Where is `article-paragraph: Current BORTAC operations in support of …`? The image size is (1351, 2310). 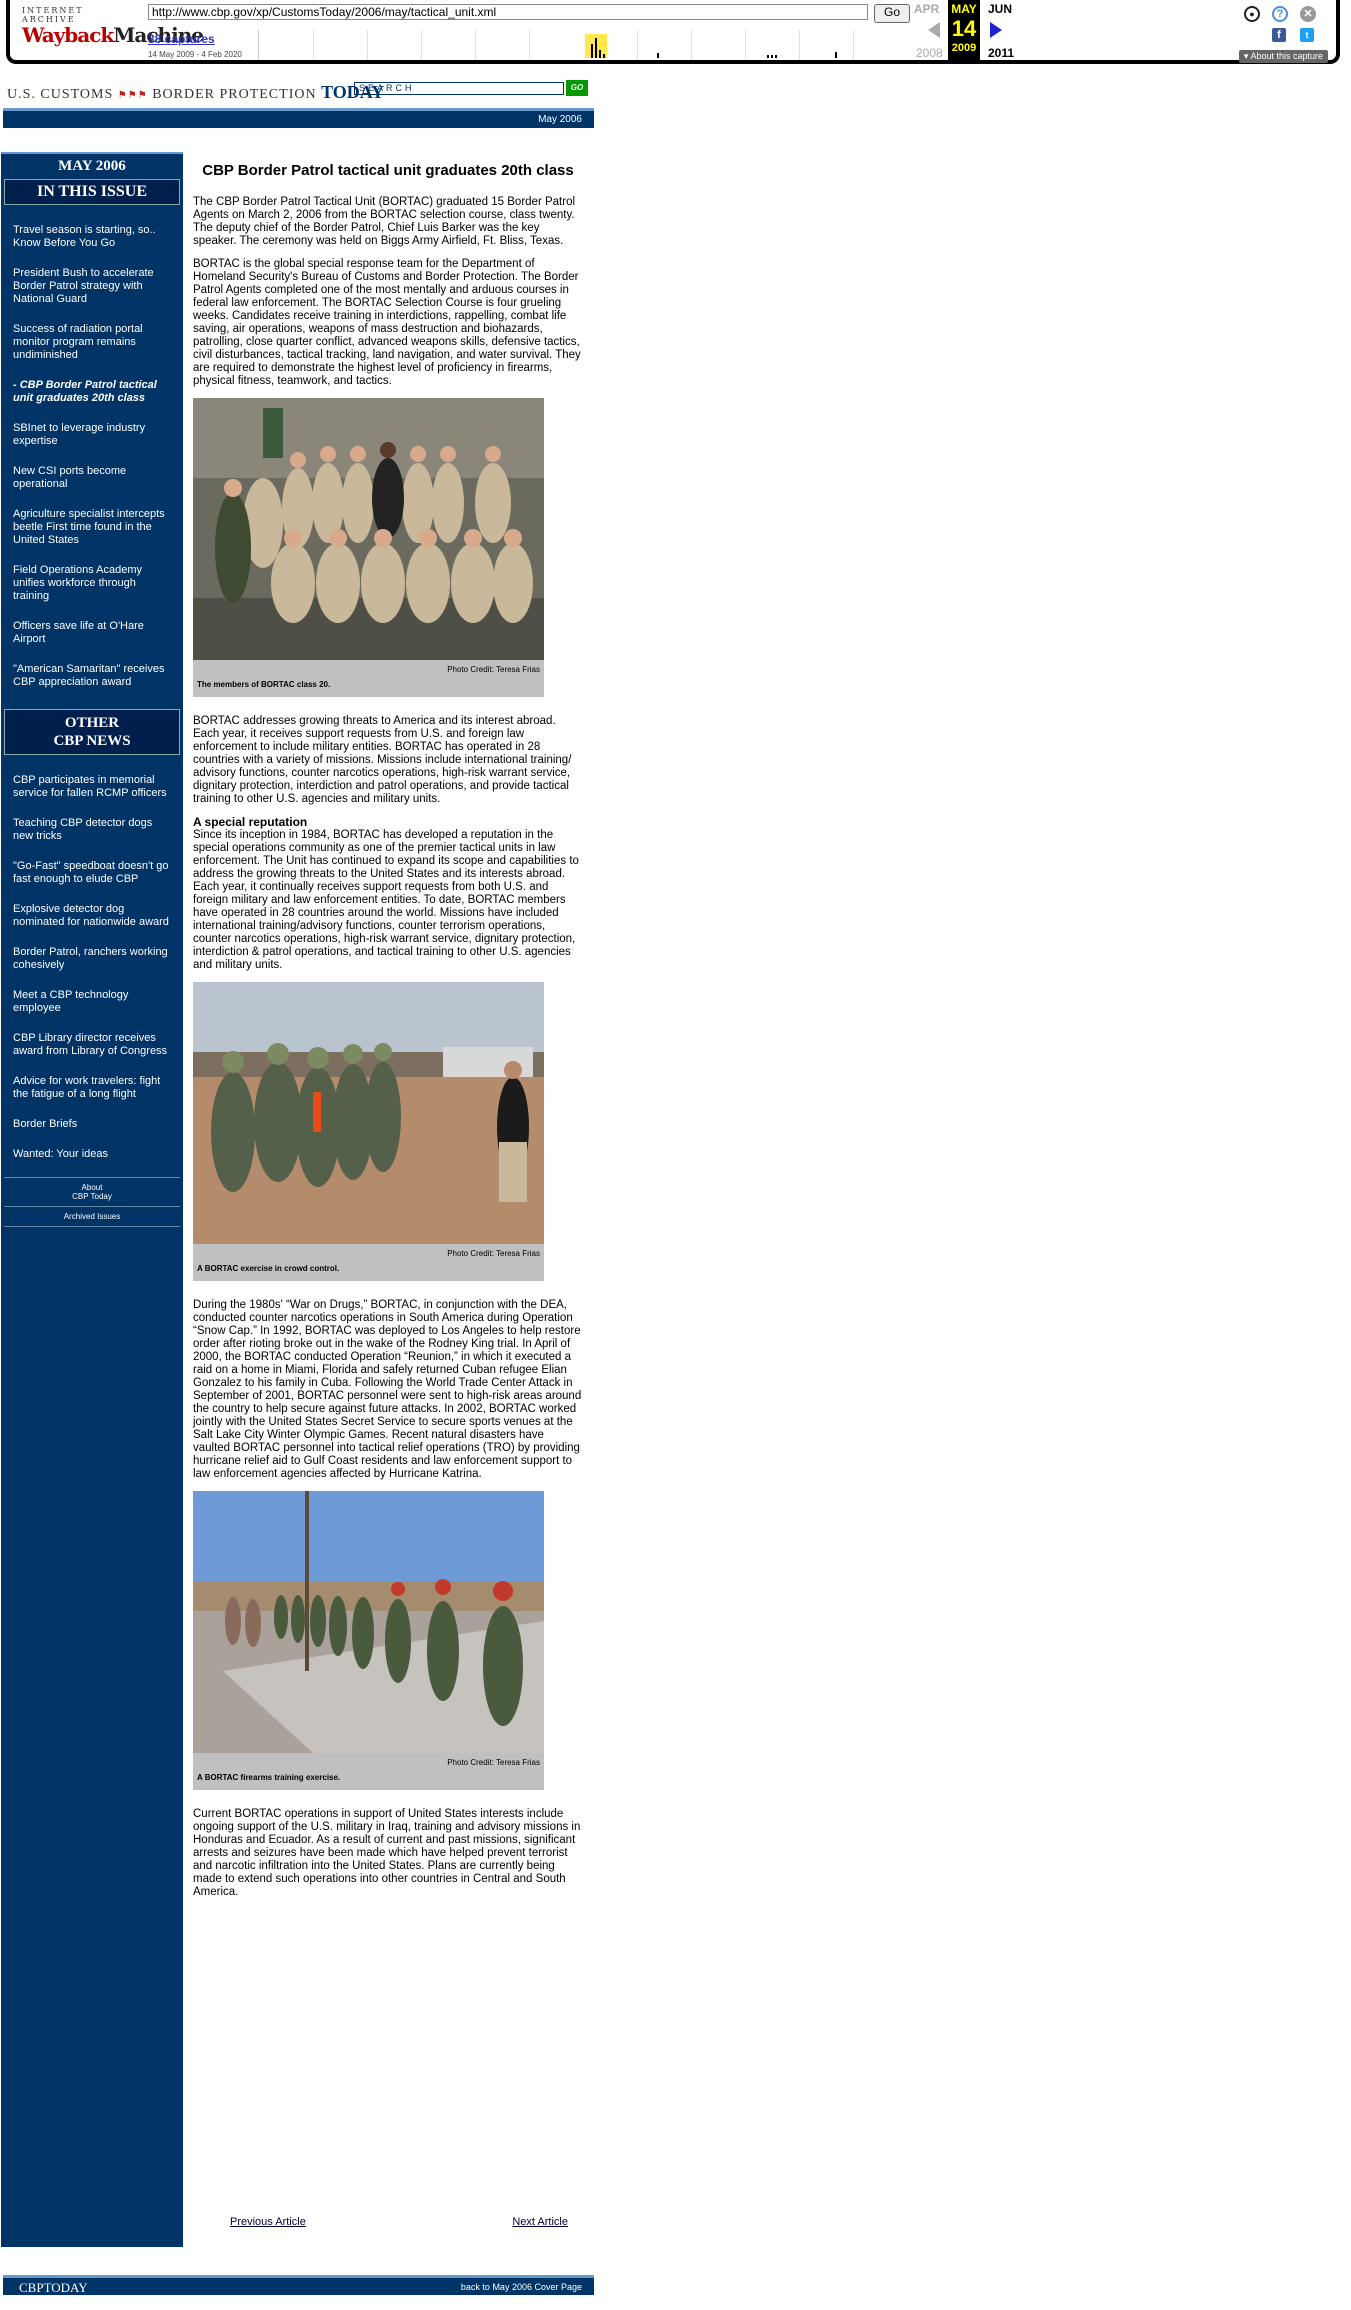 article-paragraph: Current BORTAC operations in support of … is located at coordinates (387, 1853).